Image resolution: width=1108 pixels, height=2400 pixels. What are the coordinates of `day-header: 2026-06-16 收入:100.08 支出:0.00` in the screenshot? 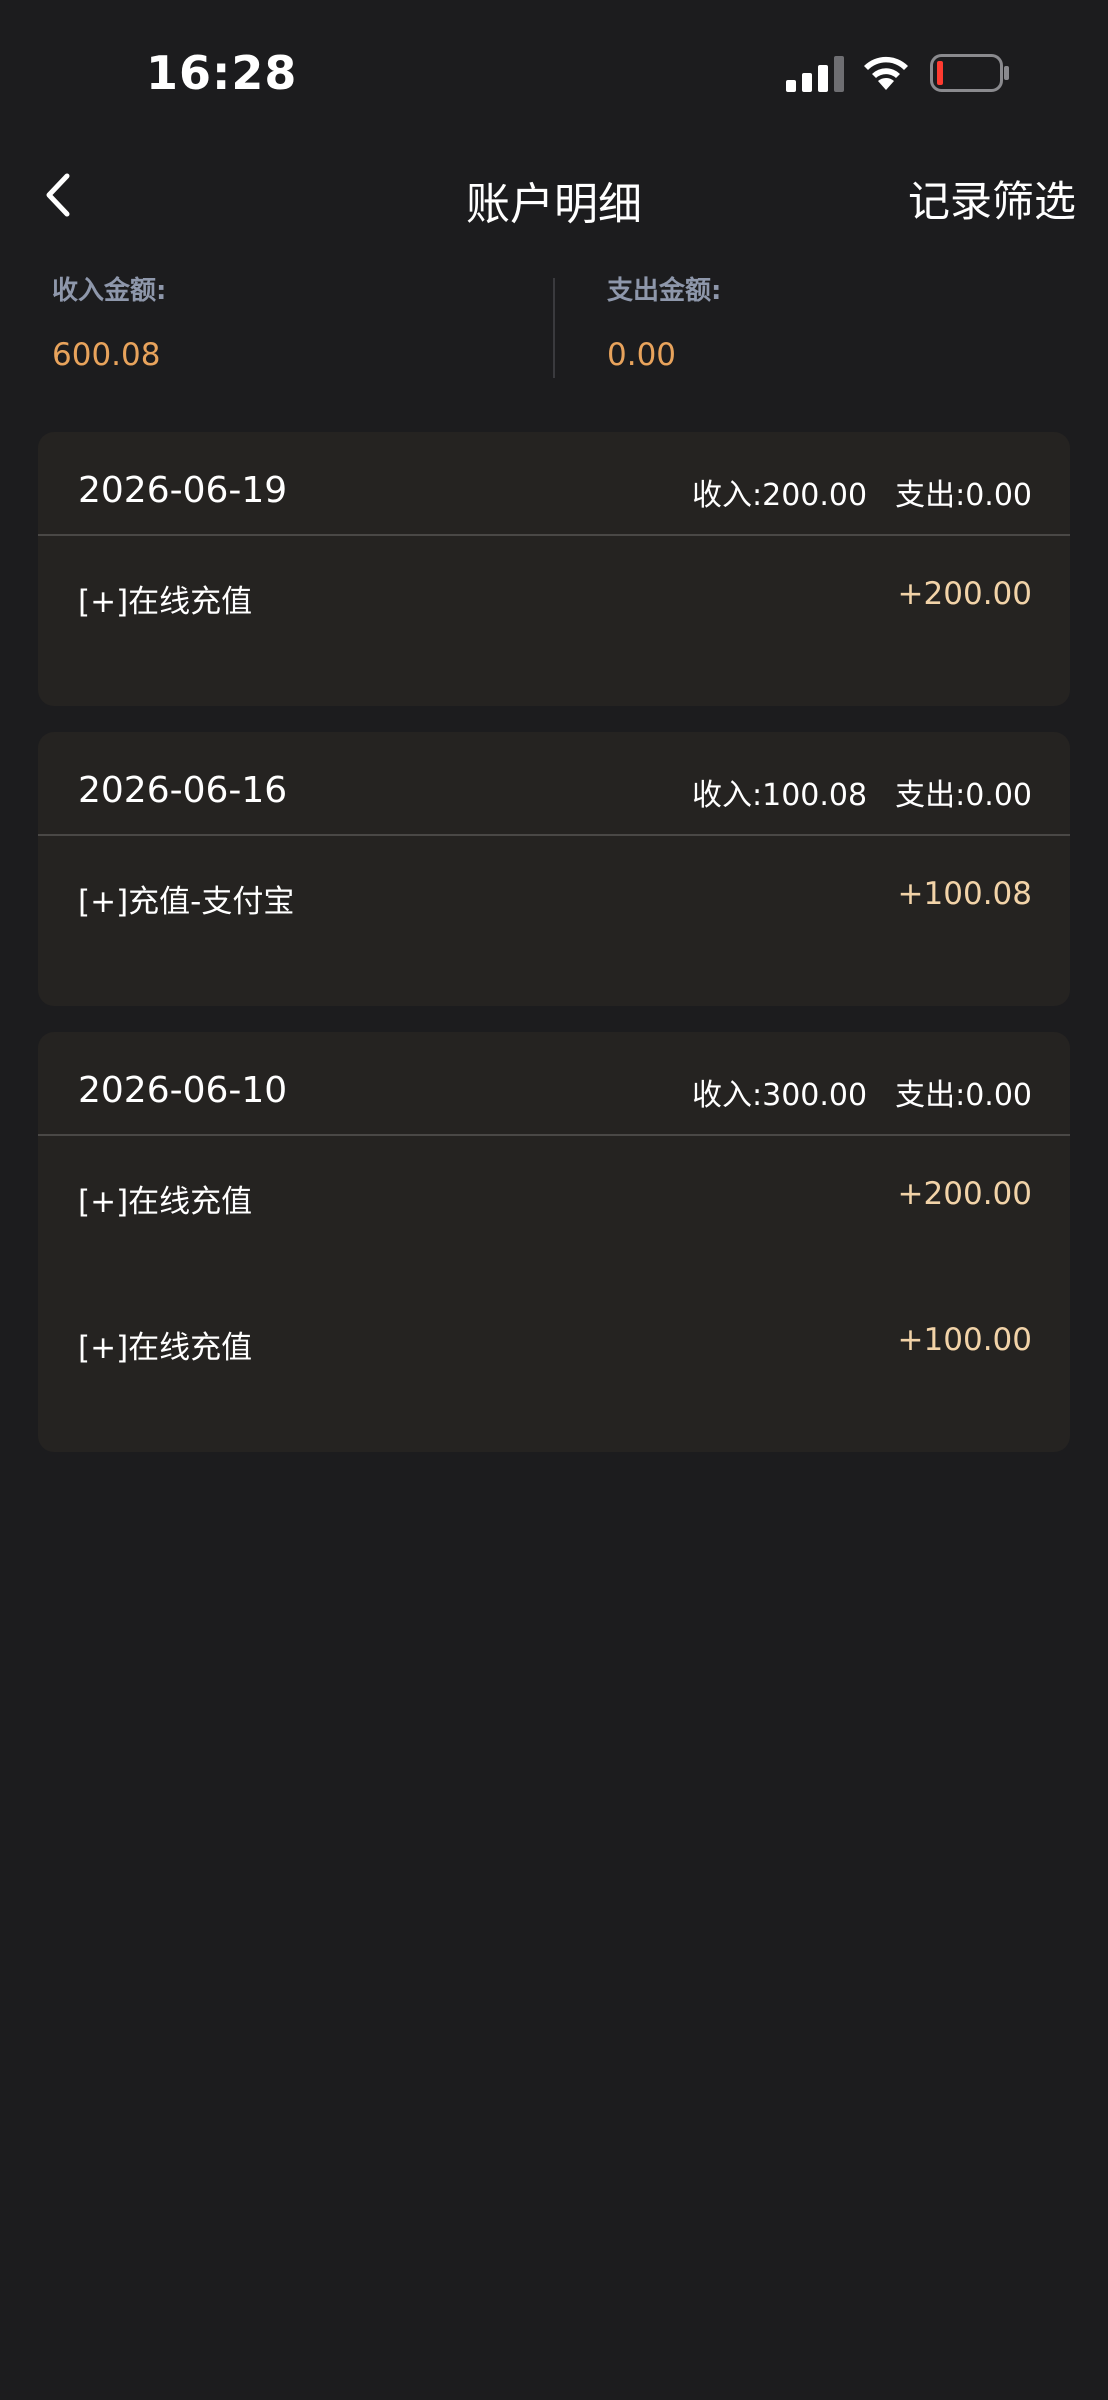 It's located at (554, 784).